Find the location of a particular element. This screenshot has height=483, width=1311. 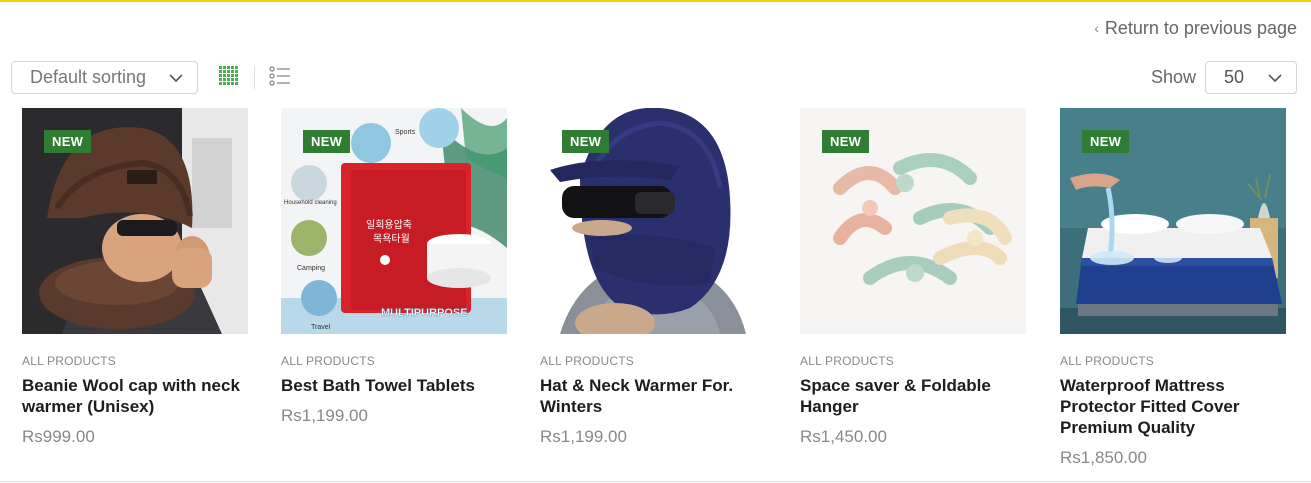

sort-select: Default sorting is located at coordinates (104, 77).